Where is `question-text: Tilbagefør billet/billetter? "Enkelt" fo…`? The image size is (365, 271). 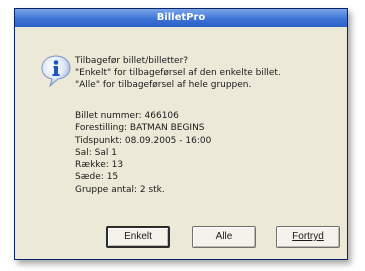
question-text: Tilbagefør billet/billetter? "Enkelt" fo… is located at coordinates (210, 73).